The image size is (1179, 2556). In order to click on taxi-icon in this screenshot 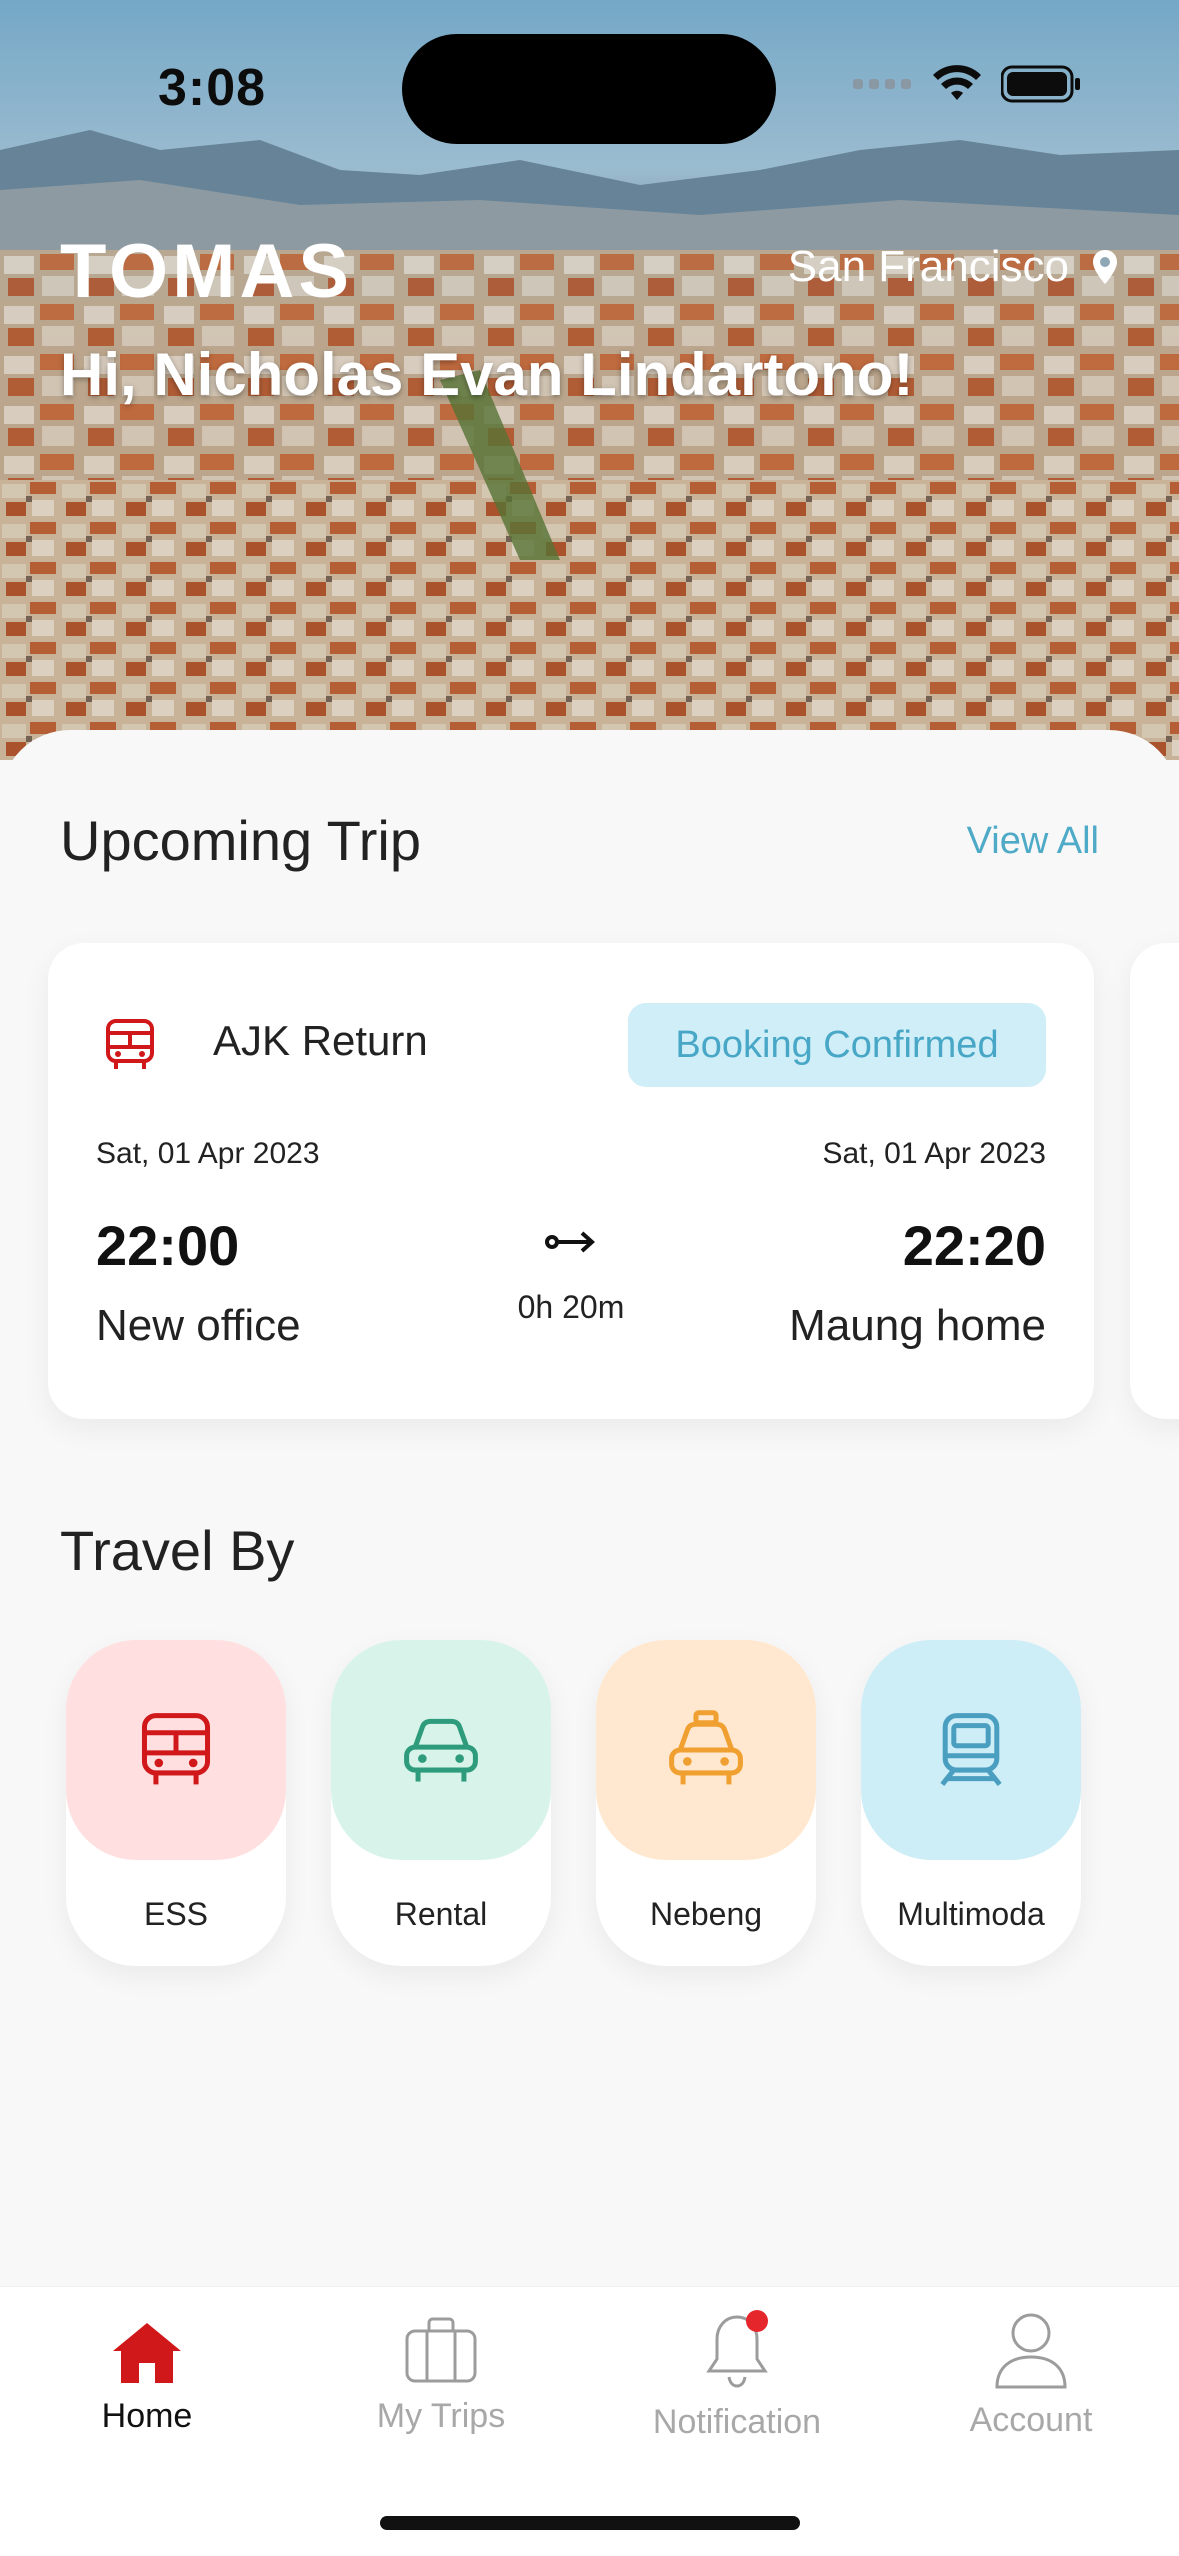, I will do `click(706, 1747)`.